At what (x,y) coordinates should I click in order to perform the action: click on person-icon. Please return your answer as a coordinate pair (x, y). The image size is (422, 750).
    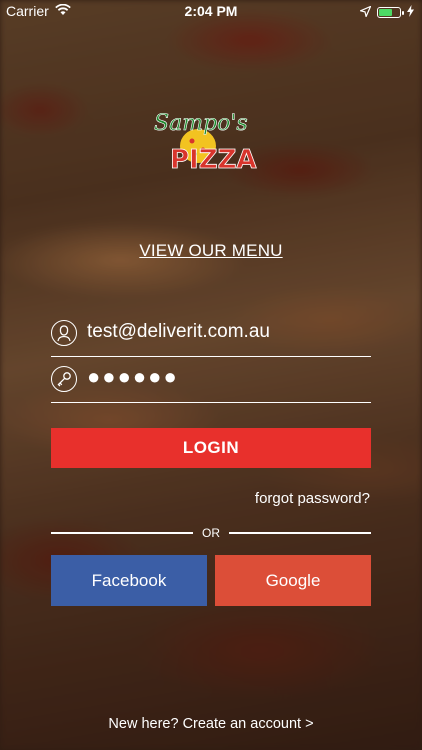
    Looking at the image, I should click on (64, 333).